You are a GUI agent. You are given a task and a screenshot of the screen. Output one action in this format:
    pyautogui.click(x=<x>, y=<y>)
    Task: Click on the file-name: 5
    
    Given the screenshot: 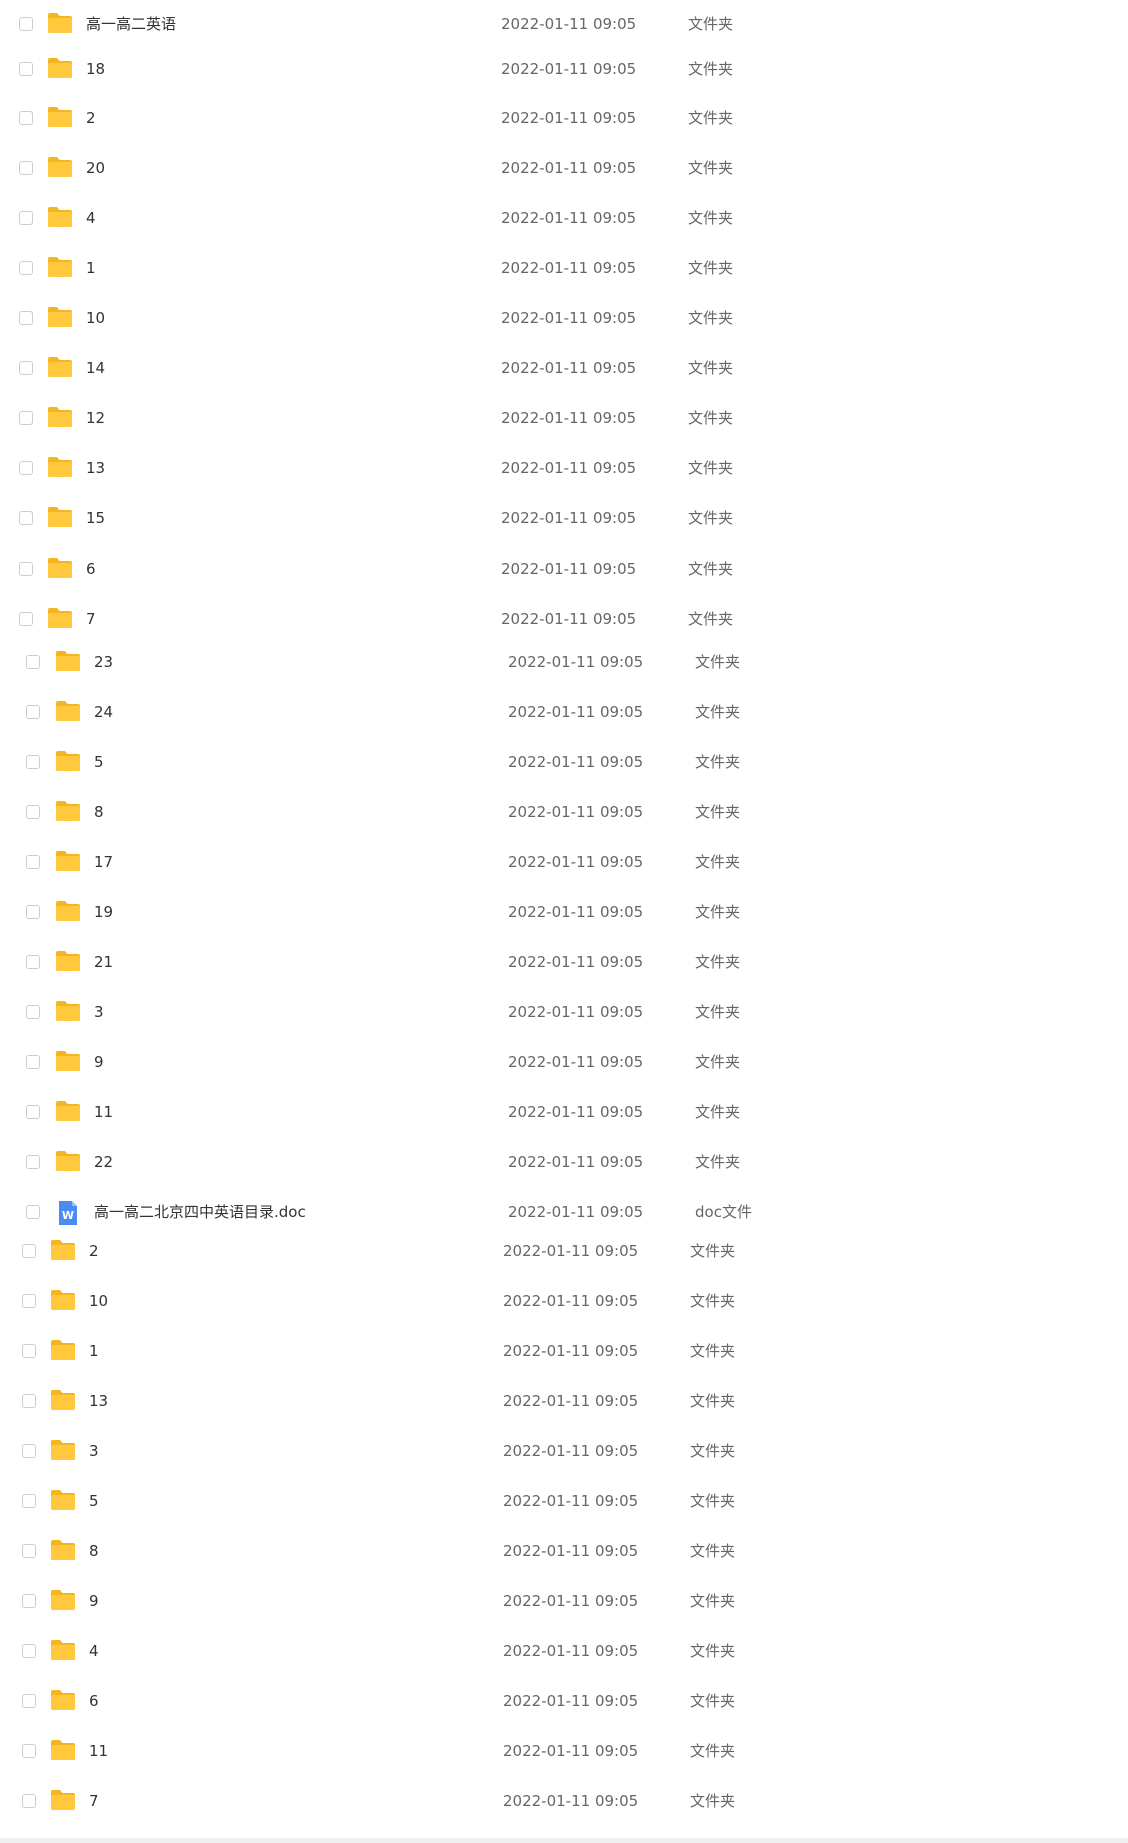 What is the action you would take?
    pyautogui.click(x=94, y=1501)
    